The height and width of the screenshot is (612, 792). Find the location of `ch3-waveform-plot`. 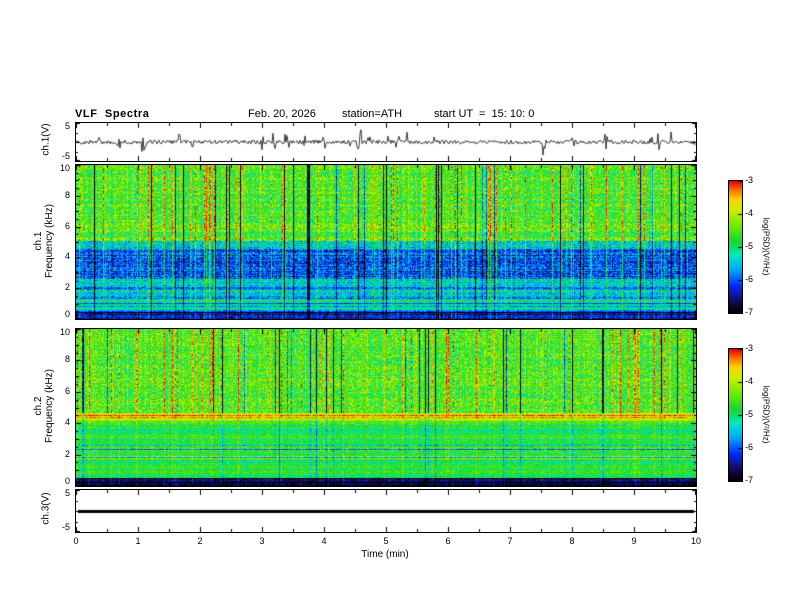

ch3-waveform-plot is located at coordinates (386, 511).